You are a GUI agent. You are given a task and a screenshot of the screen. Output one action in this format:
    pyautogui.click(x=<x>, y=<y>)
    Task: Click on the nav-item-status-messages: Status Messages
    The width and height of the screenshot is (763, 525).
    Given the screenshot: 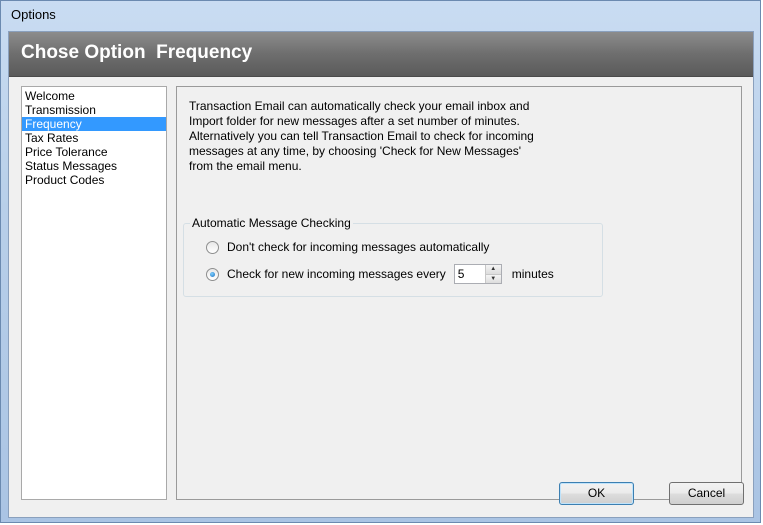 What is the action you would take?
    pyautogui.click(x=94, y=166)
    